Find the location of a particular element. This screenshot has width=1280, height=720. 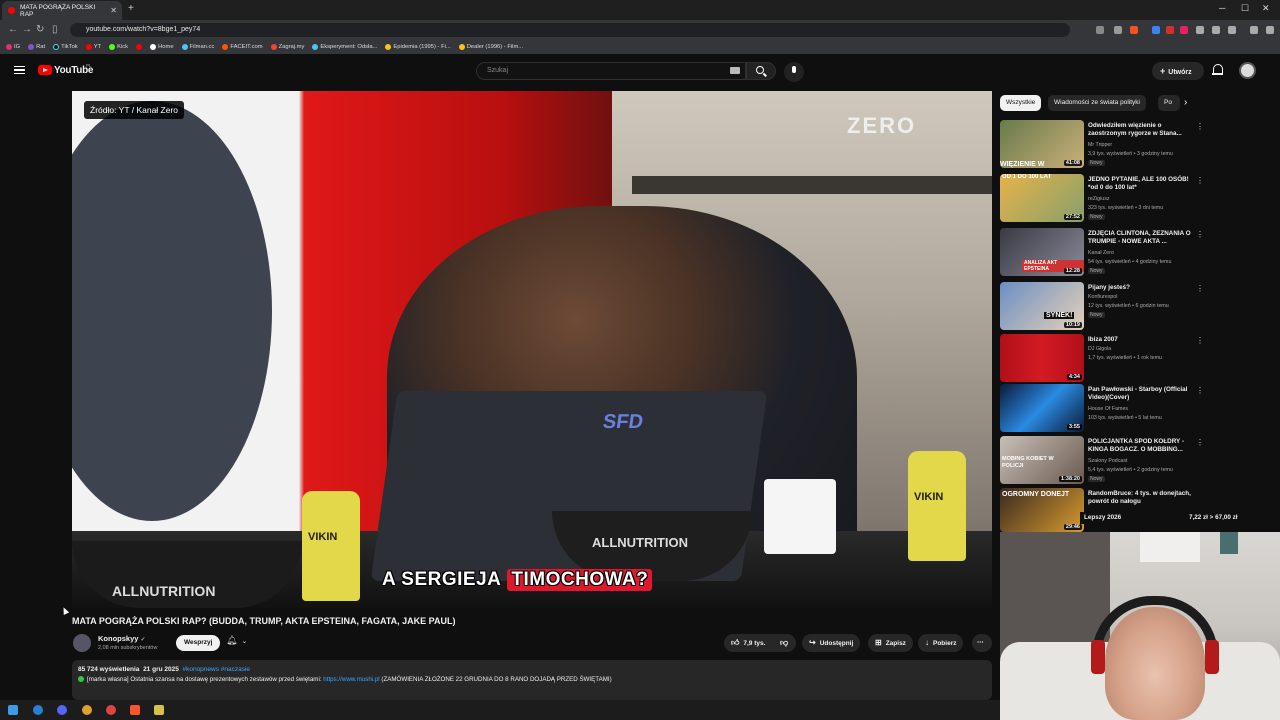

like-button: 👍︎ 7,9 tys. is located at coordinates (748, 642).